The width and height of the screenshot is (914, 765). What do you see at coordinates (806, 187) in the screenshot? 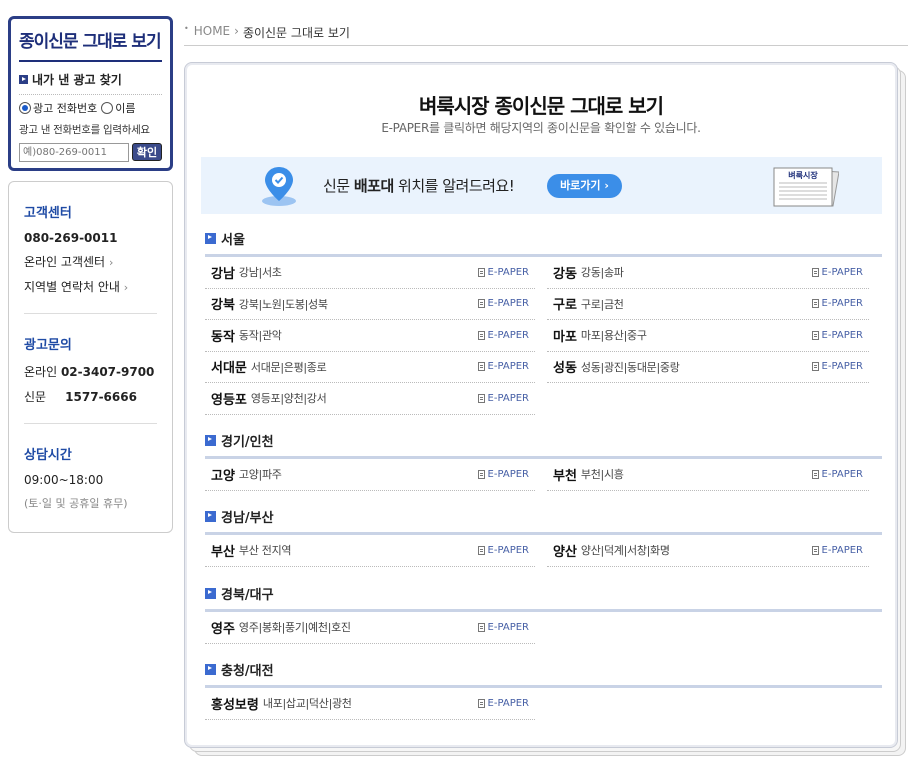
I see `newspaper-icon: 벼룩시장` at bounding box center [806, 187].